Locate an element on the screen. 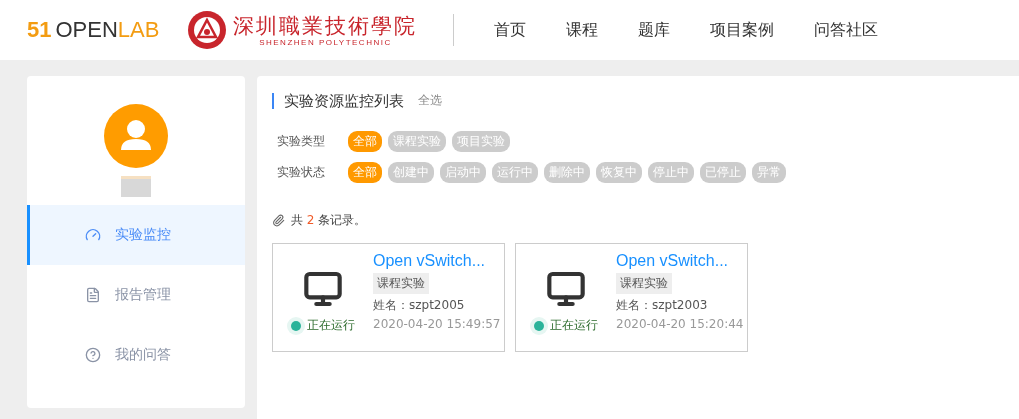  sidebar-item-label: 实验监控 is located at coordinates (142, 235).